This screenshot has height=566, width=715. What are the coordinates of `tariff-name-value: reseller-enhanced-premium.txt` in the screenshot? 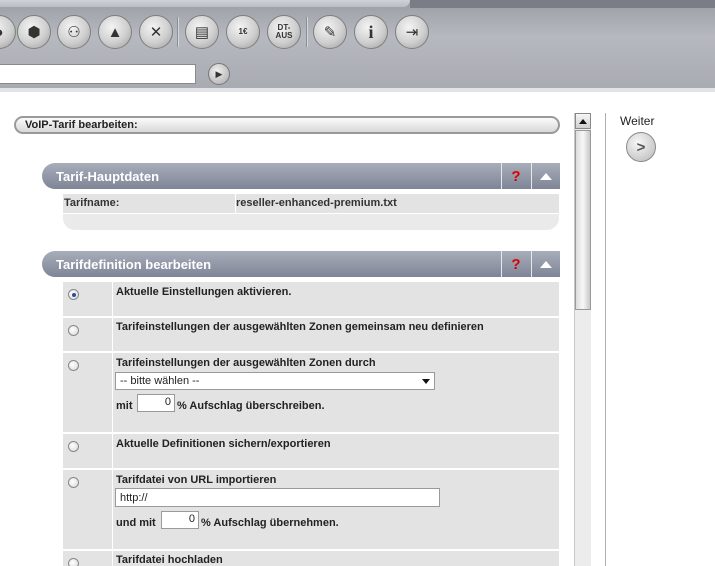 It's located at (397, 203).